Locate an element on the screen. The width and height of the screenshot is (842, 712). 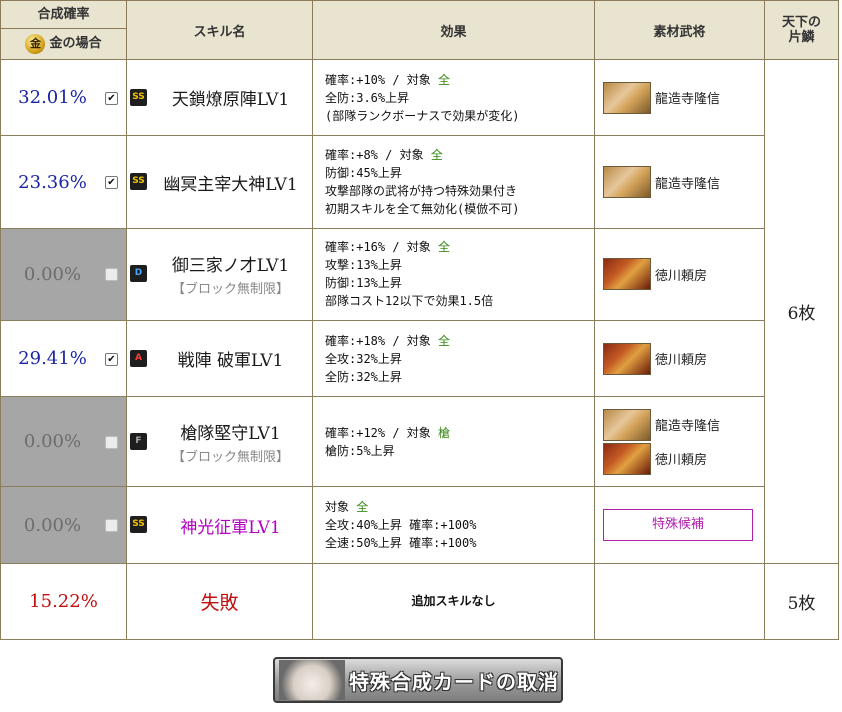
material-header: 素材武将 is located at coordinates (679, 30).